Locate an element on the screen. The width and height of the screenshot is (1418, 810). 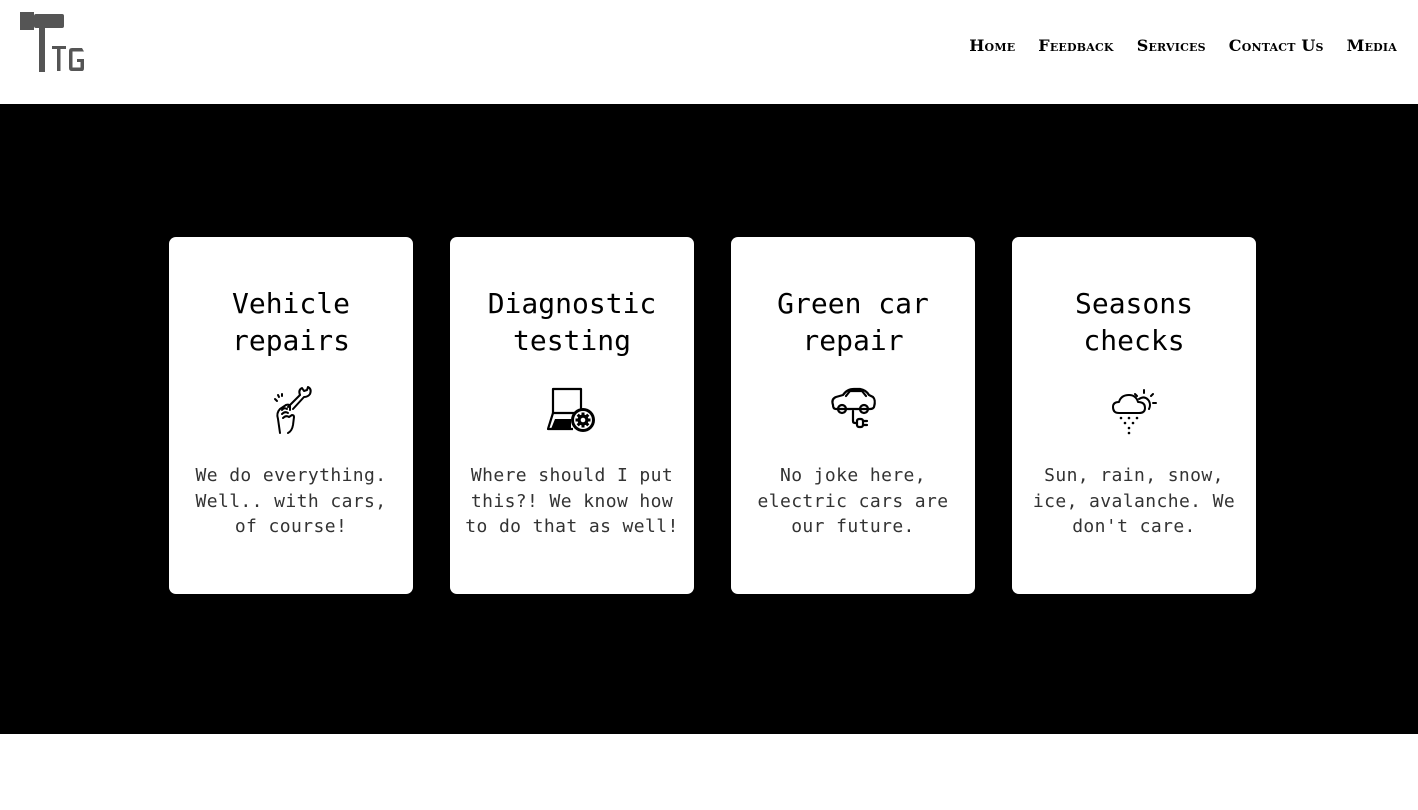
nav-home: Home is located at coordinates (992, 45).